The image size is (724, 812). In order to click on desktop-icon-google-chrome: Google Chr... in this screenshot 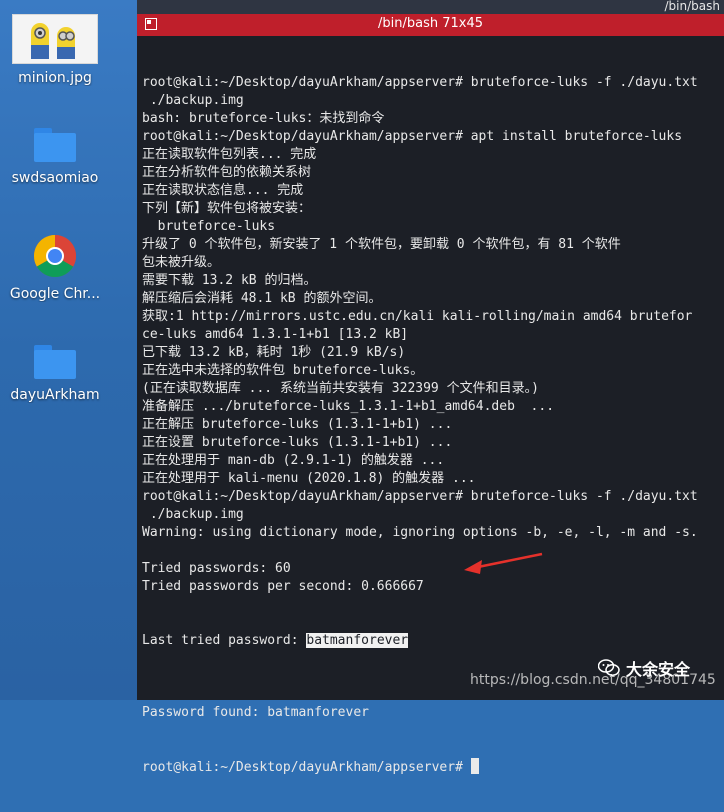, I will do `click(55, 268)`.